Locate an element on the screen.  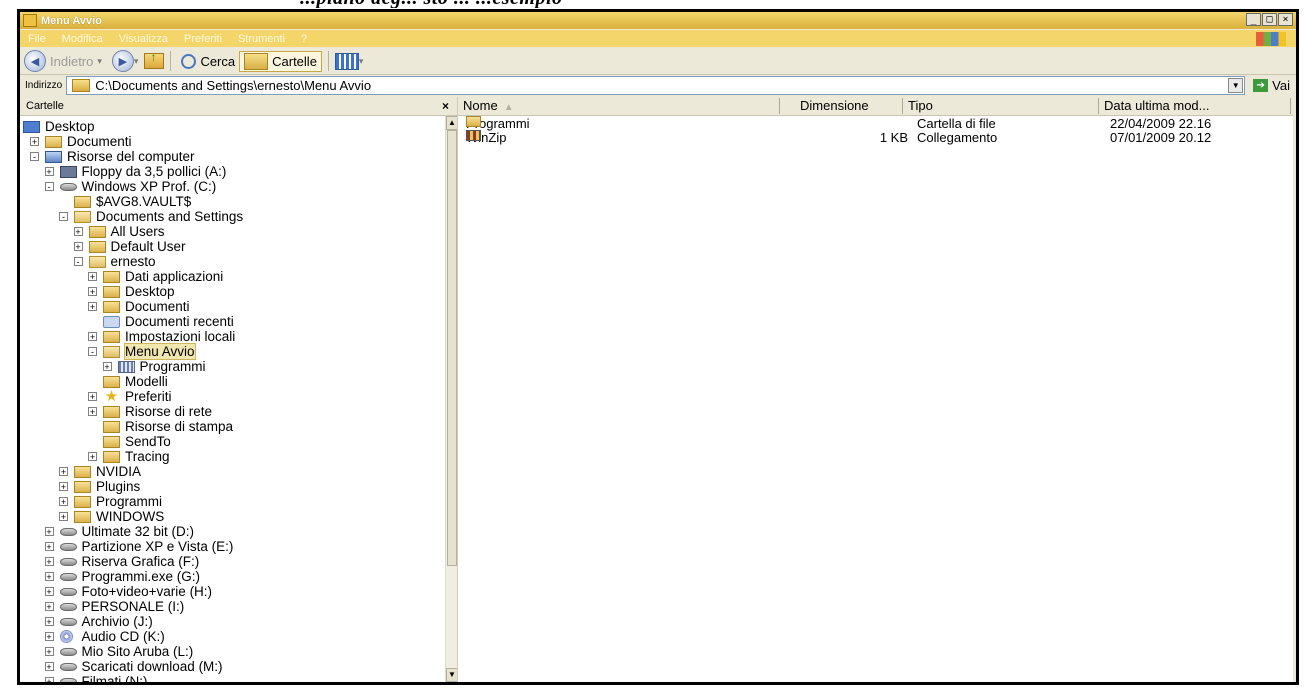
back-button: Indietro is located at coordinates (71, 61).